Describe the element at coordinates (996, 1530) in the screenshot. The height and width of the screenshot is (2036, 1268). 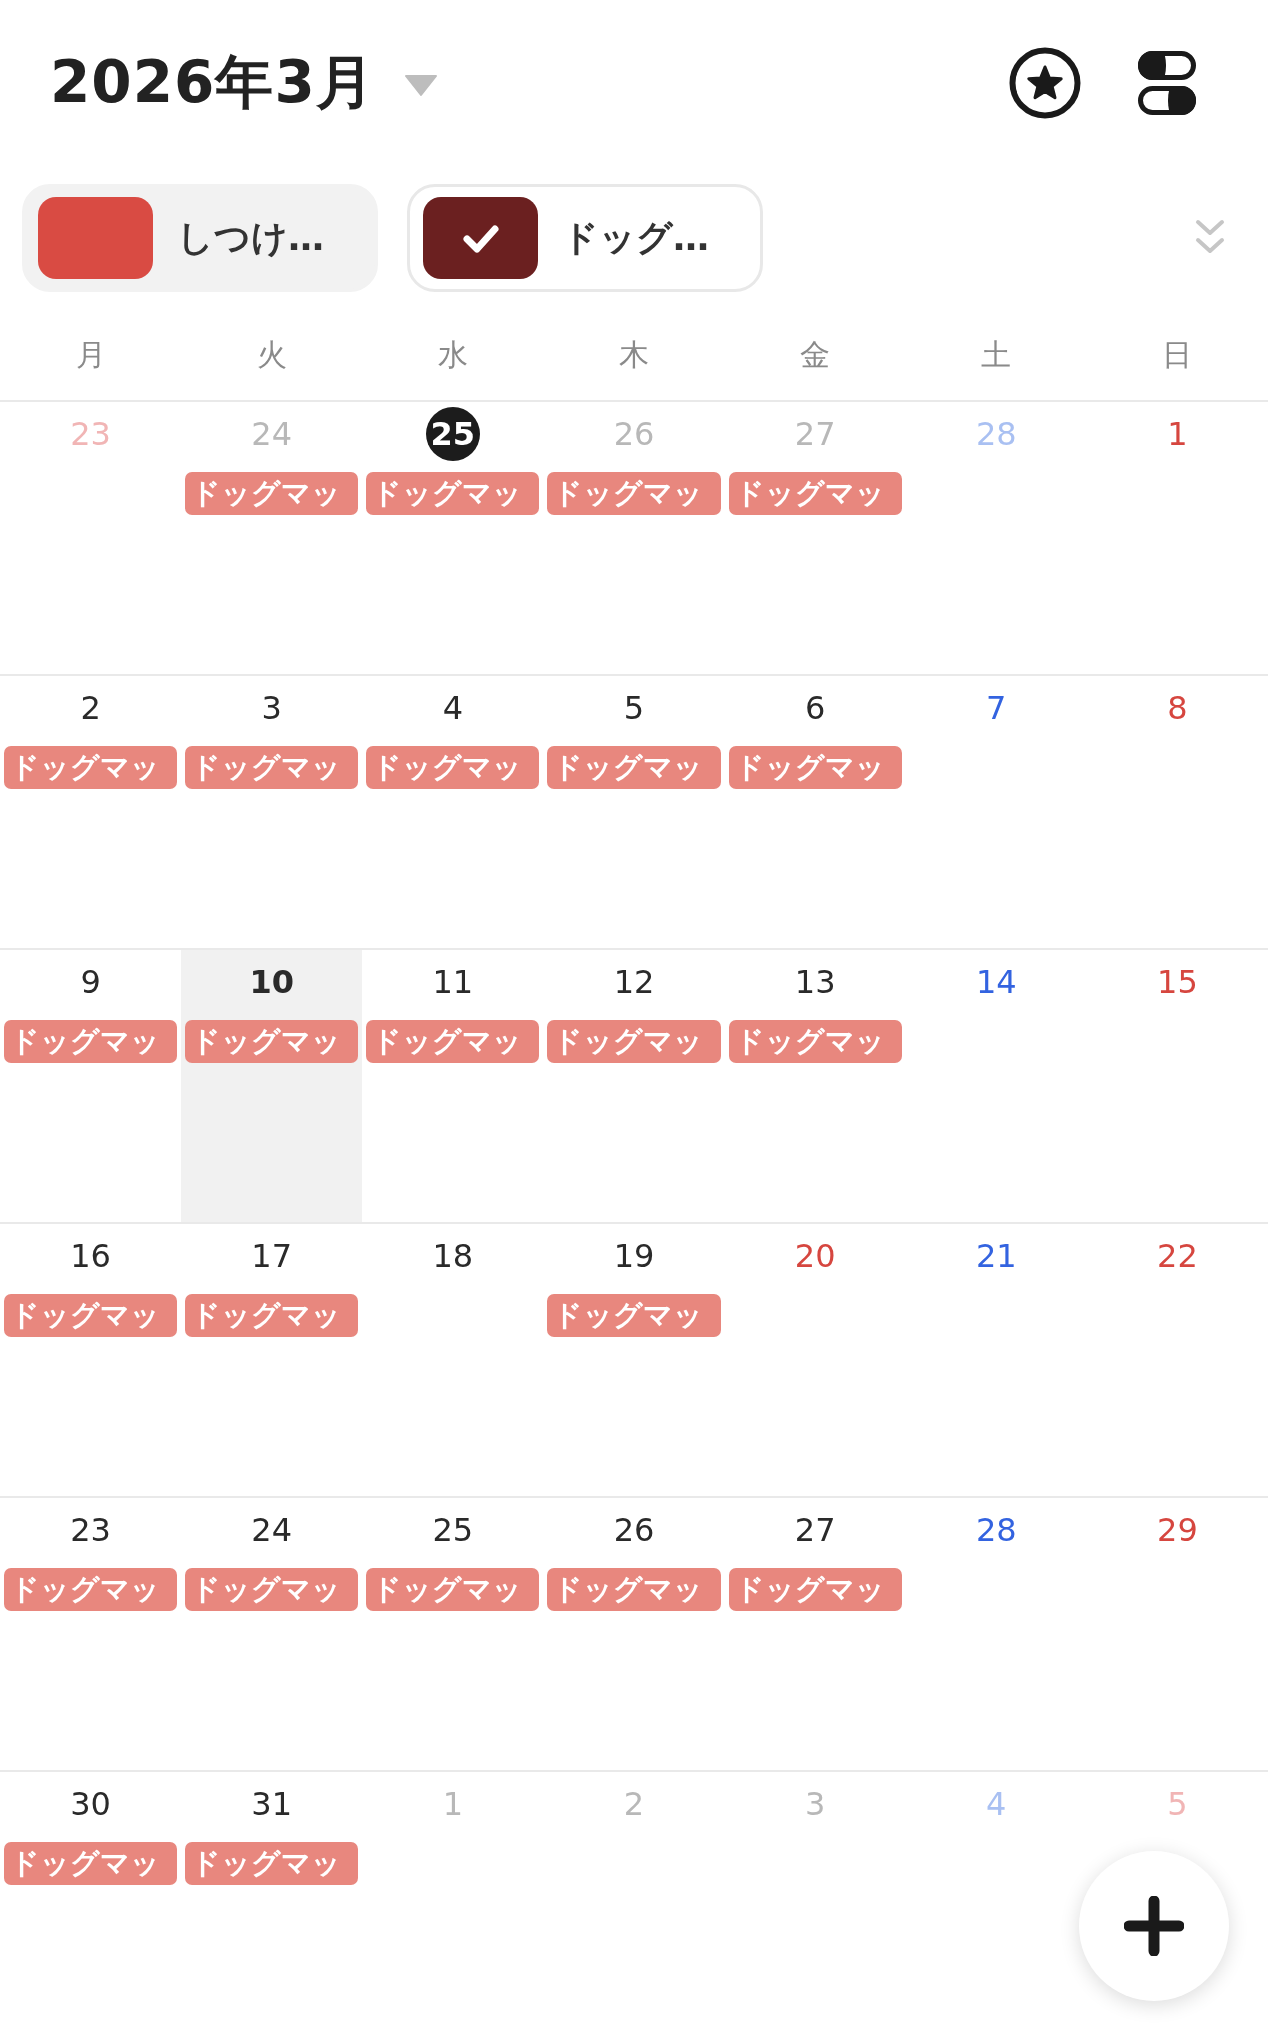
I see `day-number: 28` at that location.